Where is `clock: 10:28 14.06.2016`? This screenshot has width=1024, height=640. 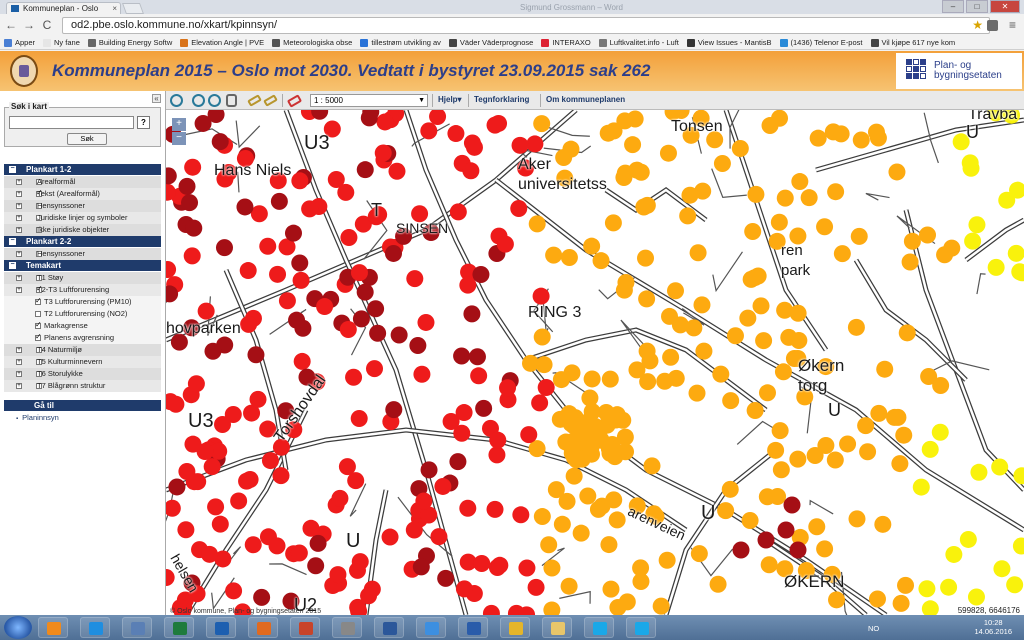 clock: 10:28 14.06.2016 is located at coordinates (993, 627).